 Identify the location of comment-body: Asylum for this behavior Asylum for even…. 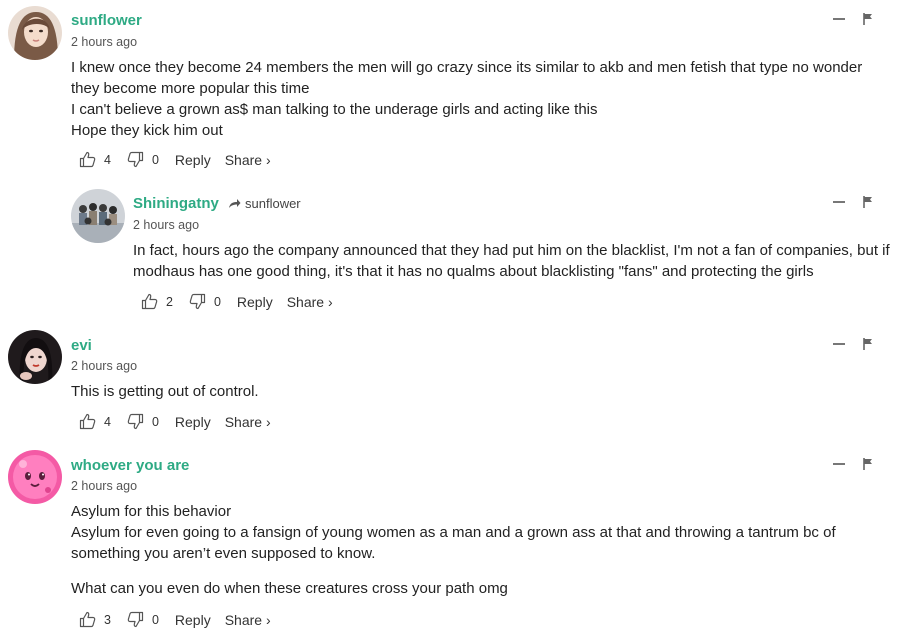
(471, 550).